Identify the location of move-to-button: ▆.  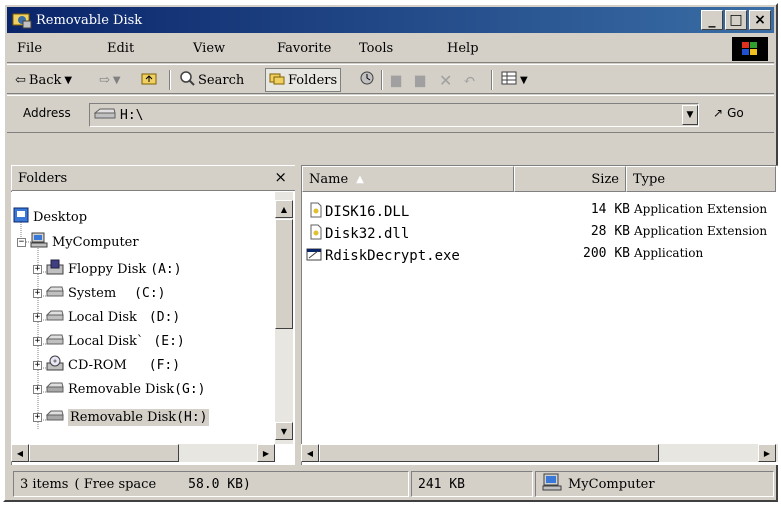
(396, 80).